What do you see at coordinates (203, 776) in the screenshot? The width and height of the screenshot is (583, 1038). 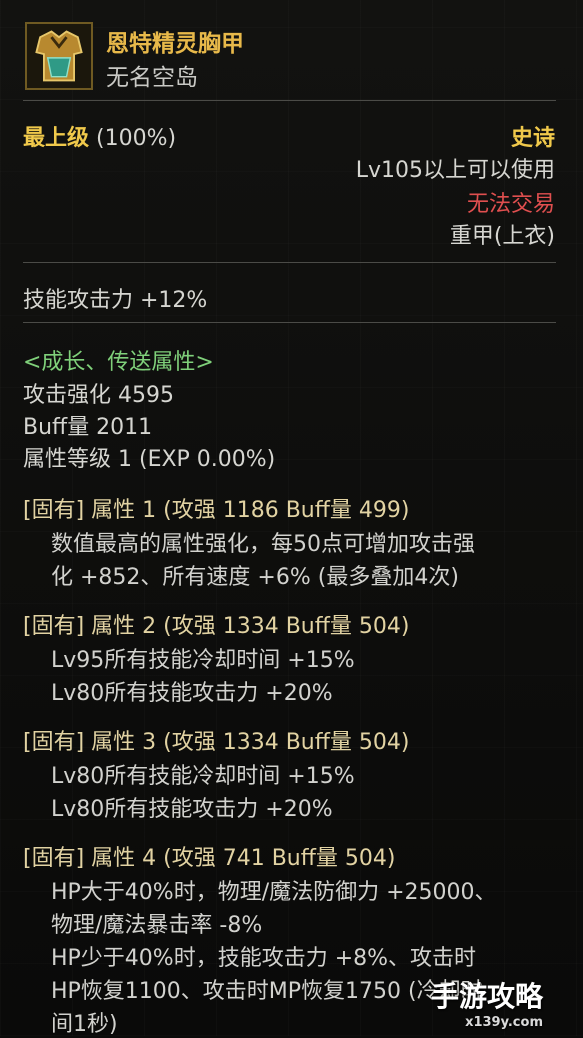 I see `attribute-line: Lv80所有技能冷却时间 +15%` at bounding box center [203, 776].